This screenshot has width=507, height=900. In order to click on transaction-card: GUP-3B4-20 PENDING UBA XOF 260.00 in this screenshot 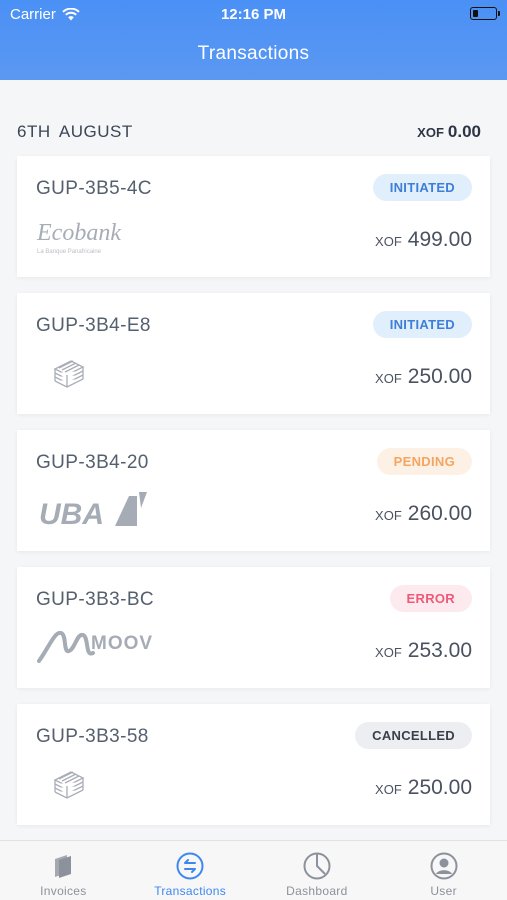, I will do `click(253, 490)`.